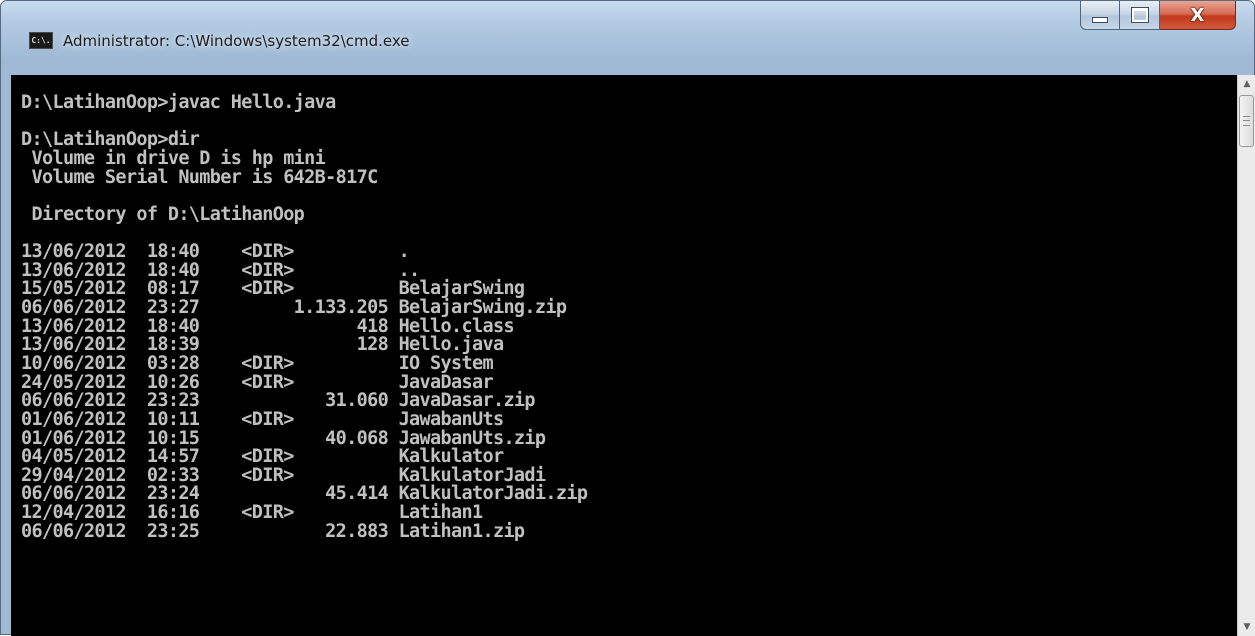 This screenshot has height=636, width=1255. What do you see at coordinates (178, 102) in the screenshot?
I see `console-line: D:\LatihanOop>javac Hello.java` at bounding box center [178, 102].